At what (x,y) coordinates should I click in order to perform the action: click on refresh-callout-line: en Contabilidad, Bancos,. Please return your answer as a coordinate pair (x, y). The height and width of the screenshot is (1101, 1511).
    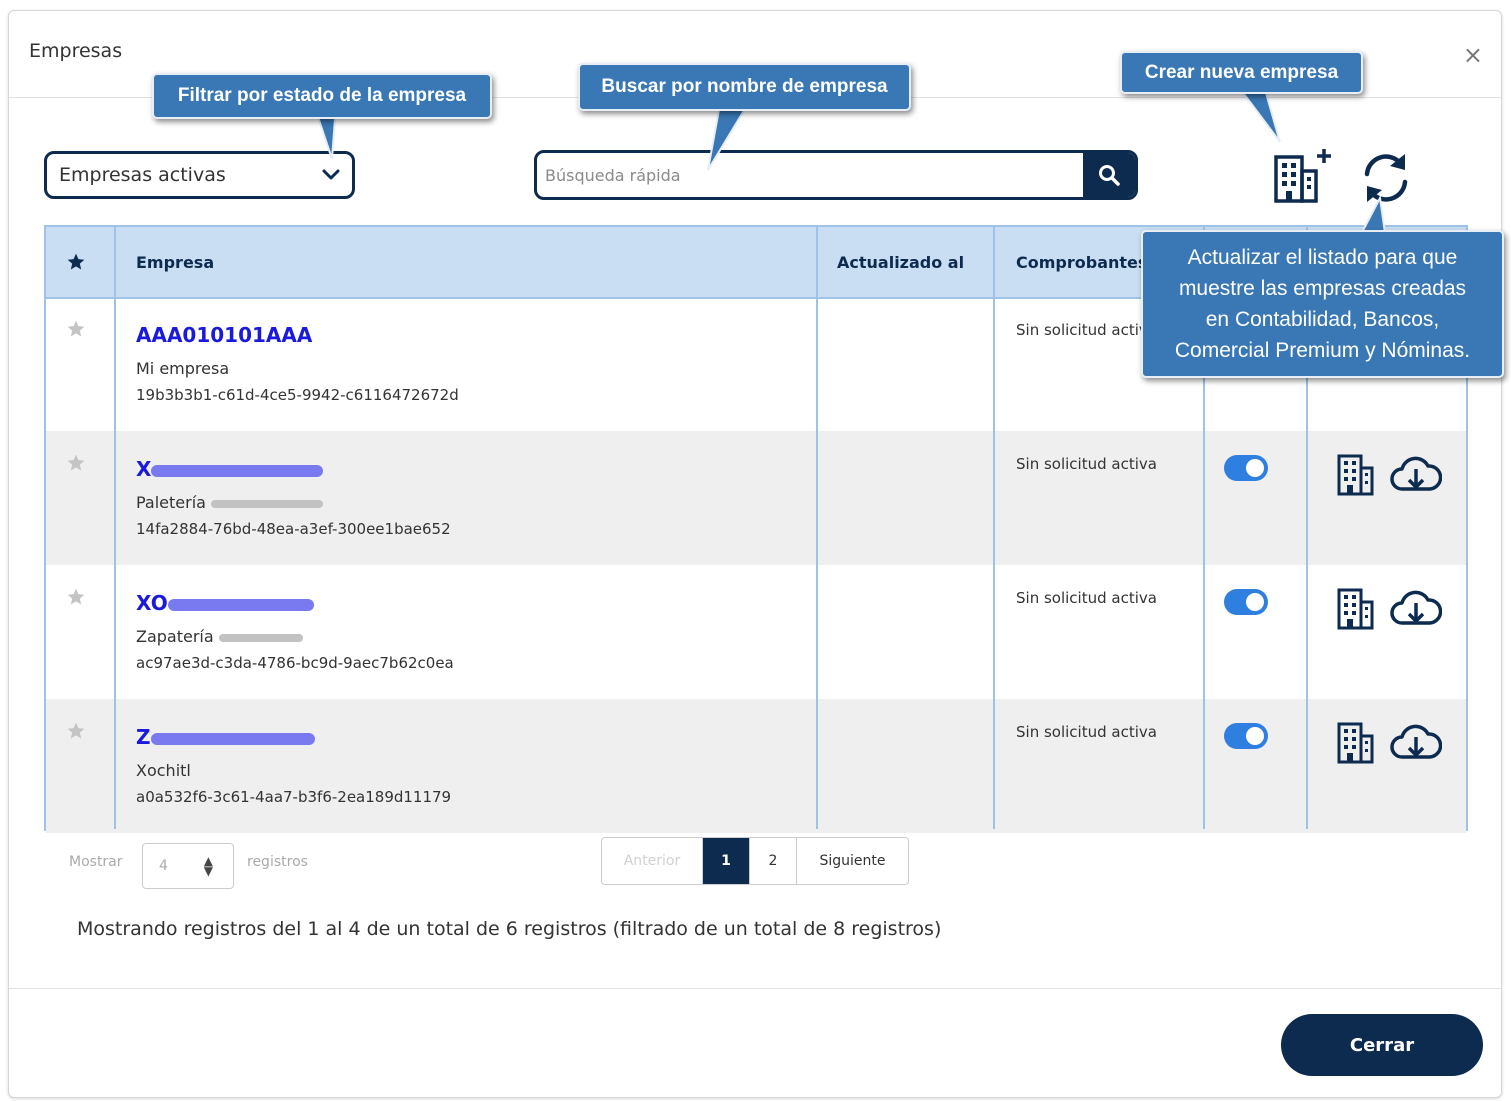
    Looking at the image, I should click on (1322, 319).